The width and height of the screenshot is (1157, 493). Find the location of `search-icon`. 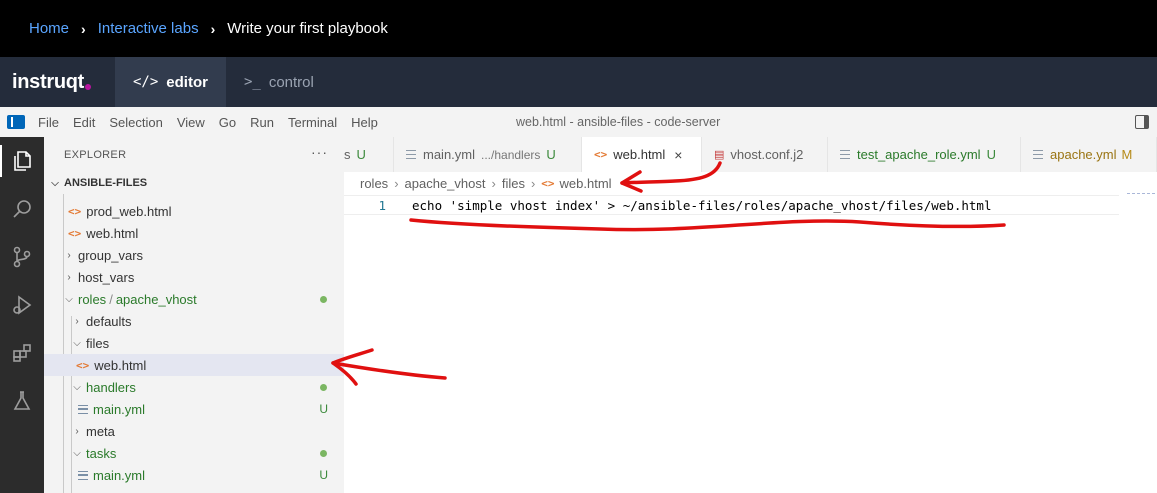

search-icon is located at coordinates (22, 209).